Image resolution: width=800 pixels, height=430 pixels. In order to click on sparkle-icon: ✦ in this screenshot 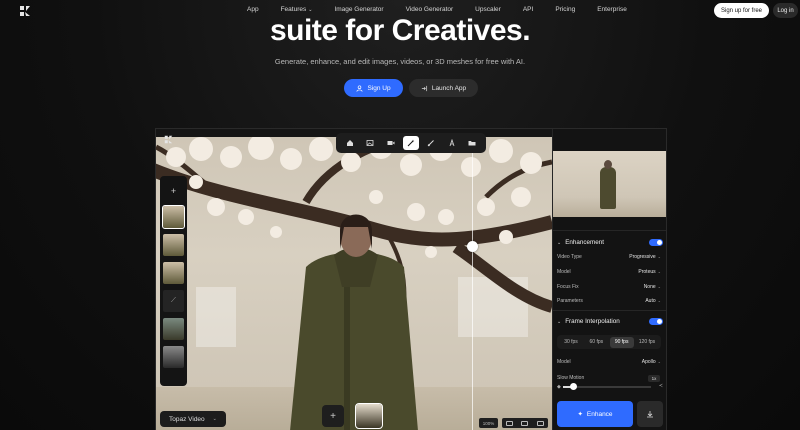, I will do `click(580, 414)`.